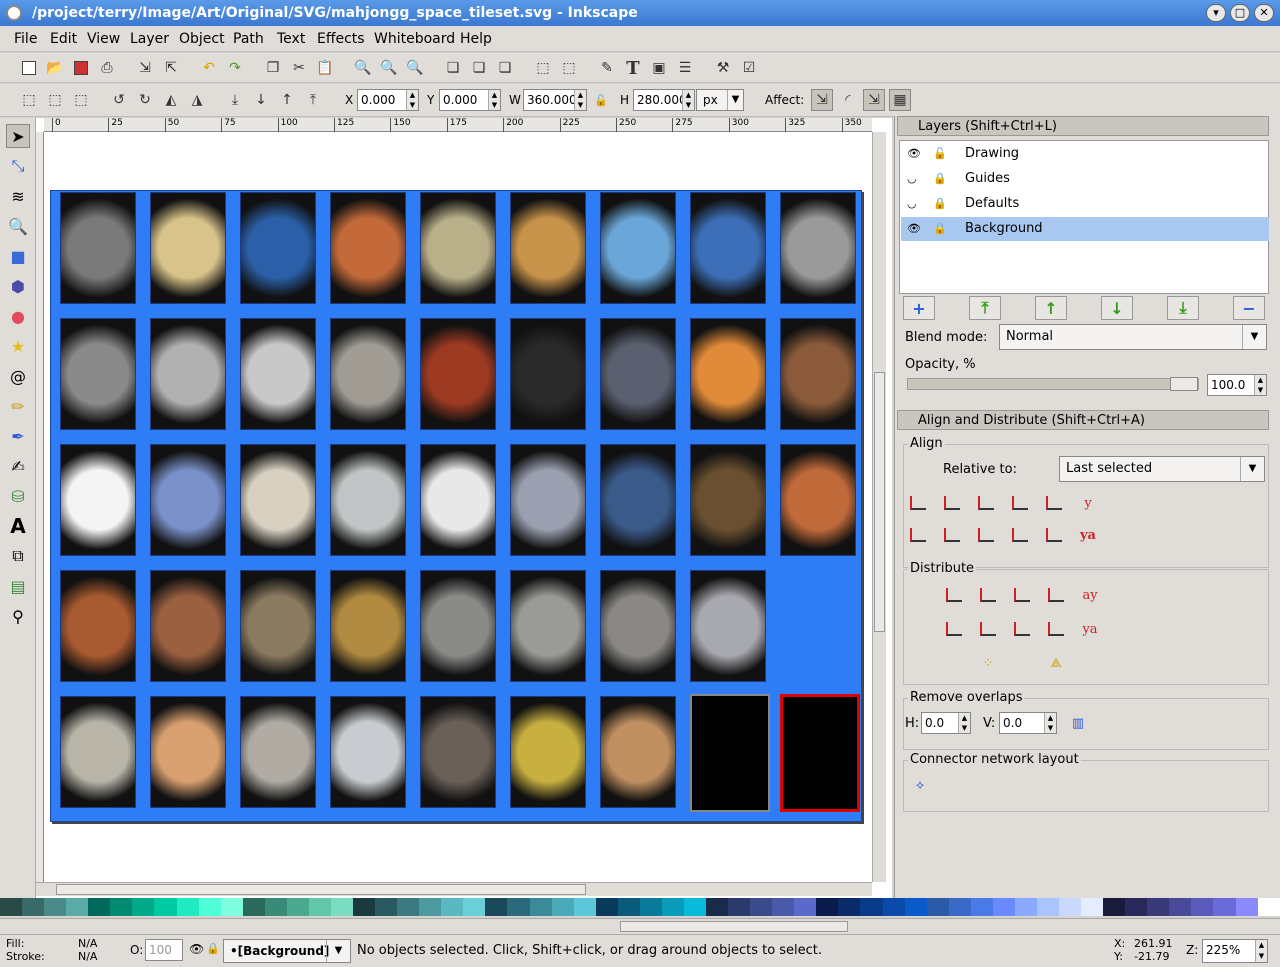  I want to click on star-tool-icon: ★, so click(18, 346).